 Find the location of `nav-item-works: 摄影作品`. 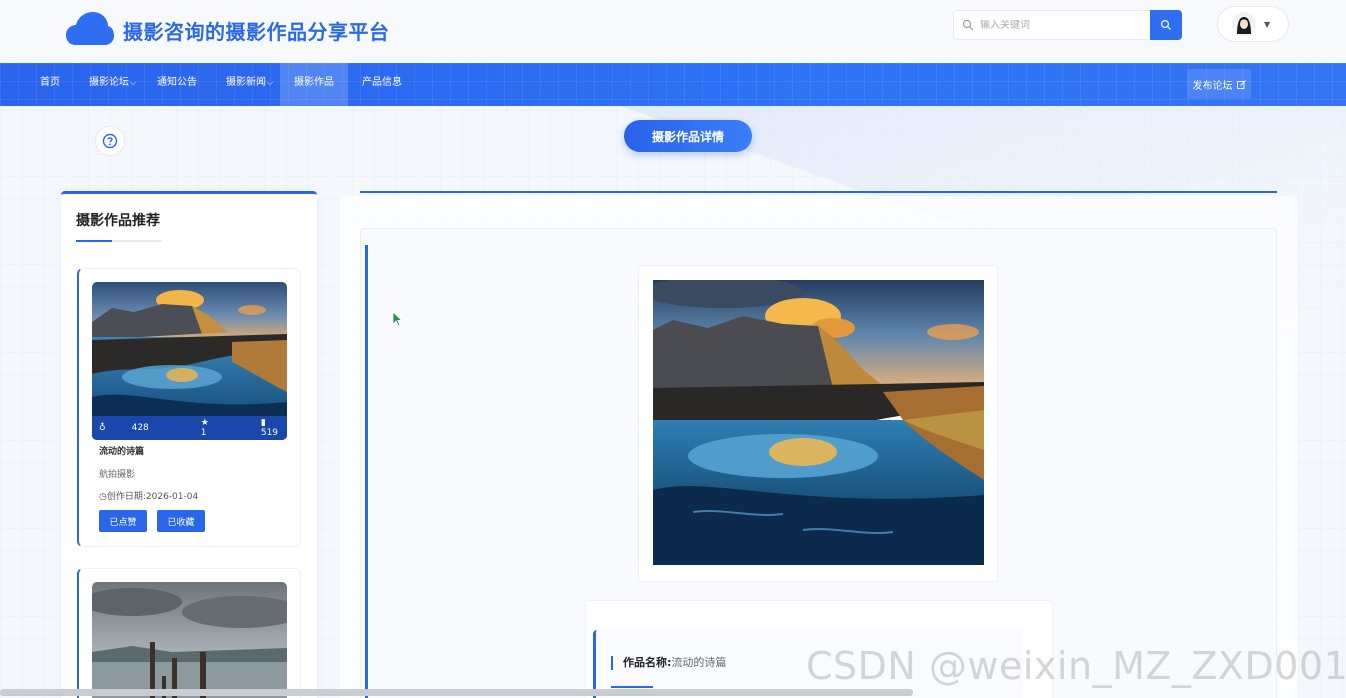

nav-item-works: 摄影作品 is located at coordinates (314, 84).